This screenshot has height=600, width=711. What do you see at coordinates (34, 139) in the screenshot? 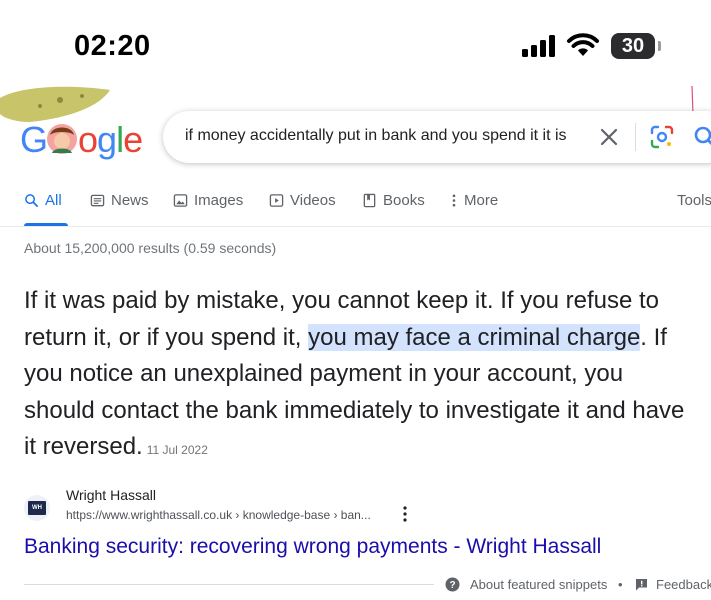
I see `logo-letter-g: G` at bounding box center [34, 139].